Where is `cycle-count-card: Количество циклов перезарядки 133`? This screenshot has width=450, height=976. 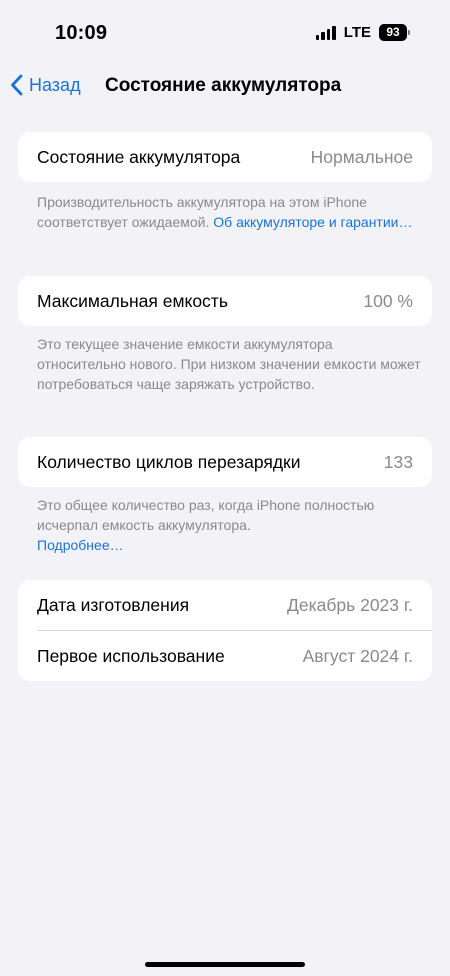
cycle-count-card: Количество циклов перезарядки 133 is located at coordinates (225, 462).